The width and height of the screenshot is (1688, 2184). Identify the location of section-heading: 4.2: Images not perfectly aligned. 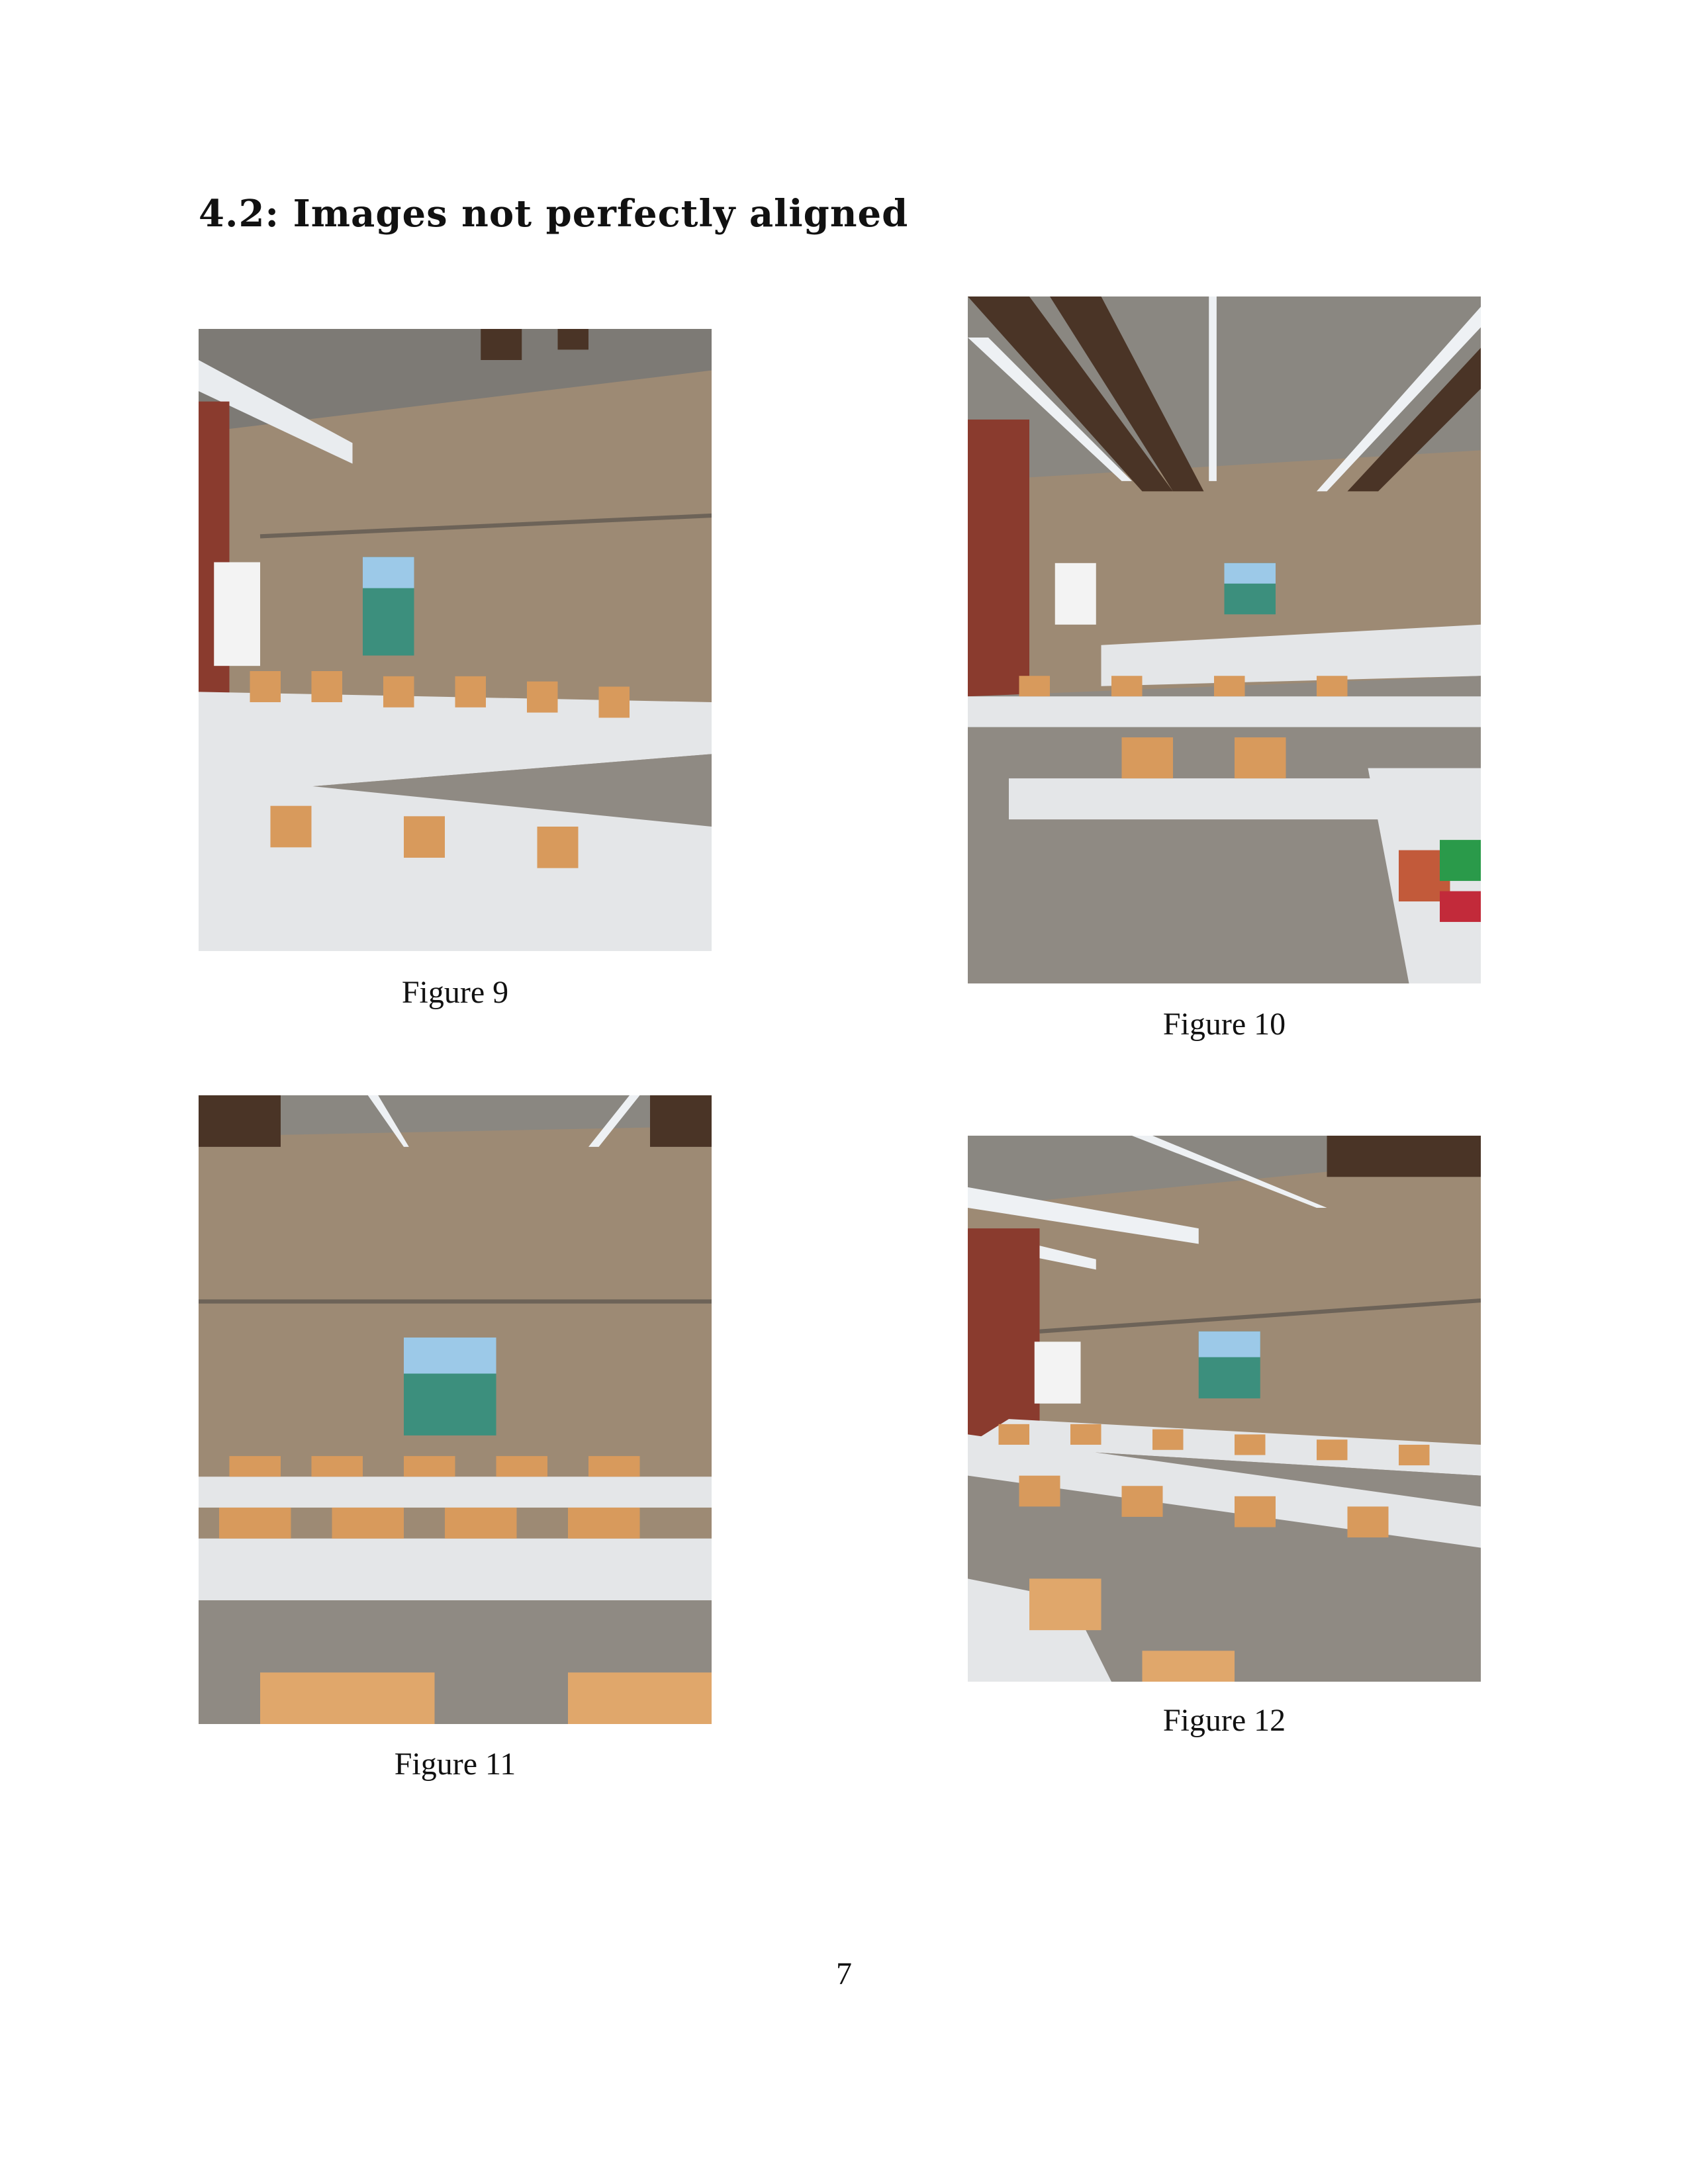
(554, 214).